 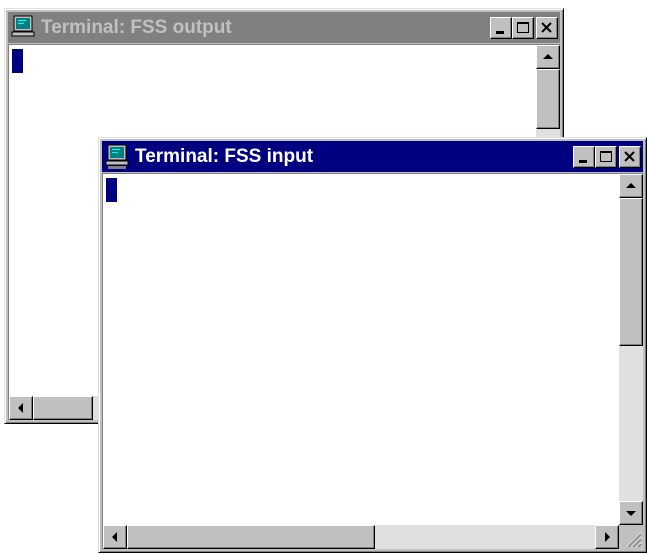 I want to click on scroll-down-button, so click(x=631, y=513).